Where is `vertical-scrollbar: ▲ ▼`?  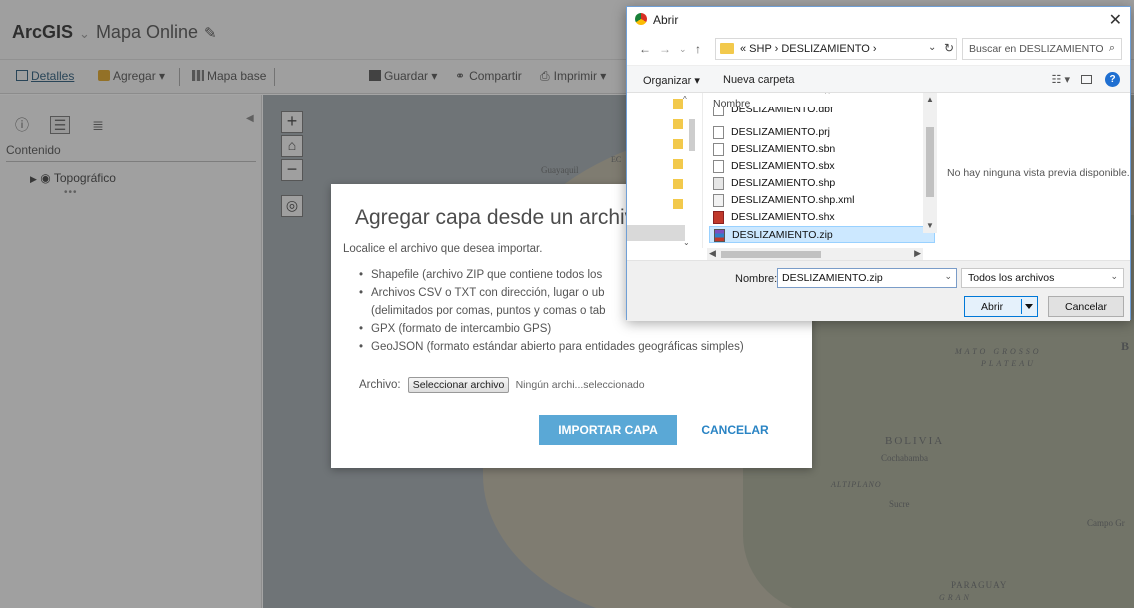
vertical-scrollbar: ▲ ▼ is located at coordinates (930, 163).